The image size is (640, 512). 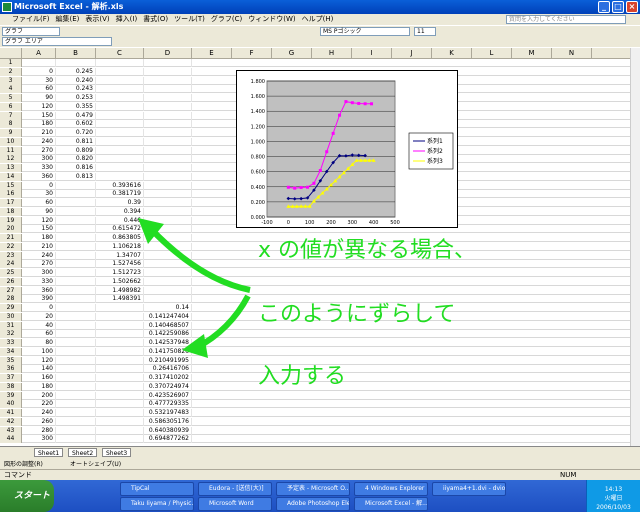 I want to click on sheet-tab: Sheet1, so click(x=49, y=452).